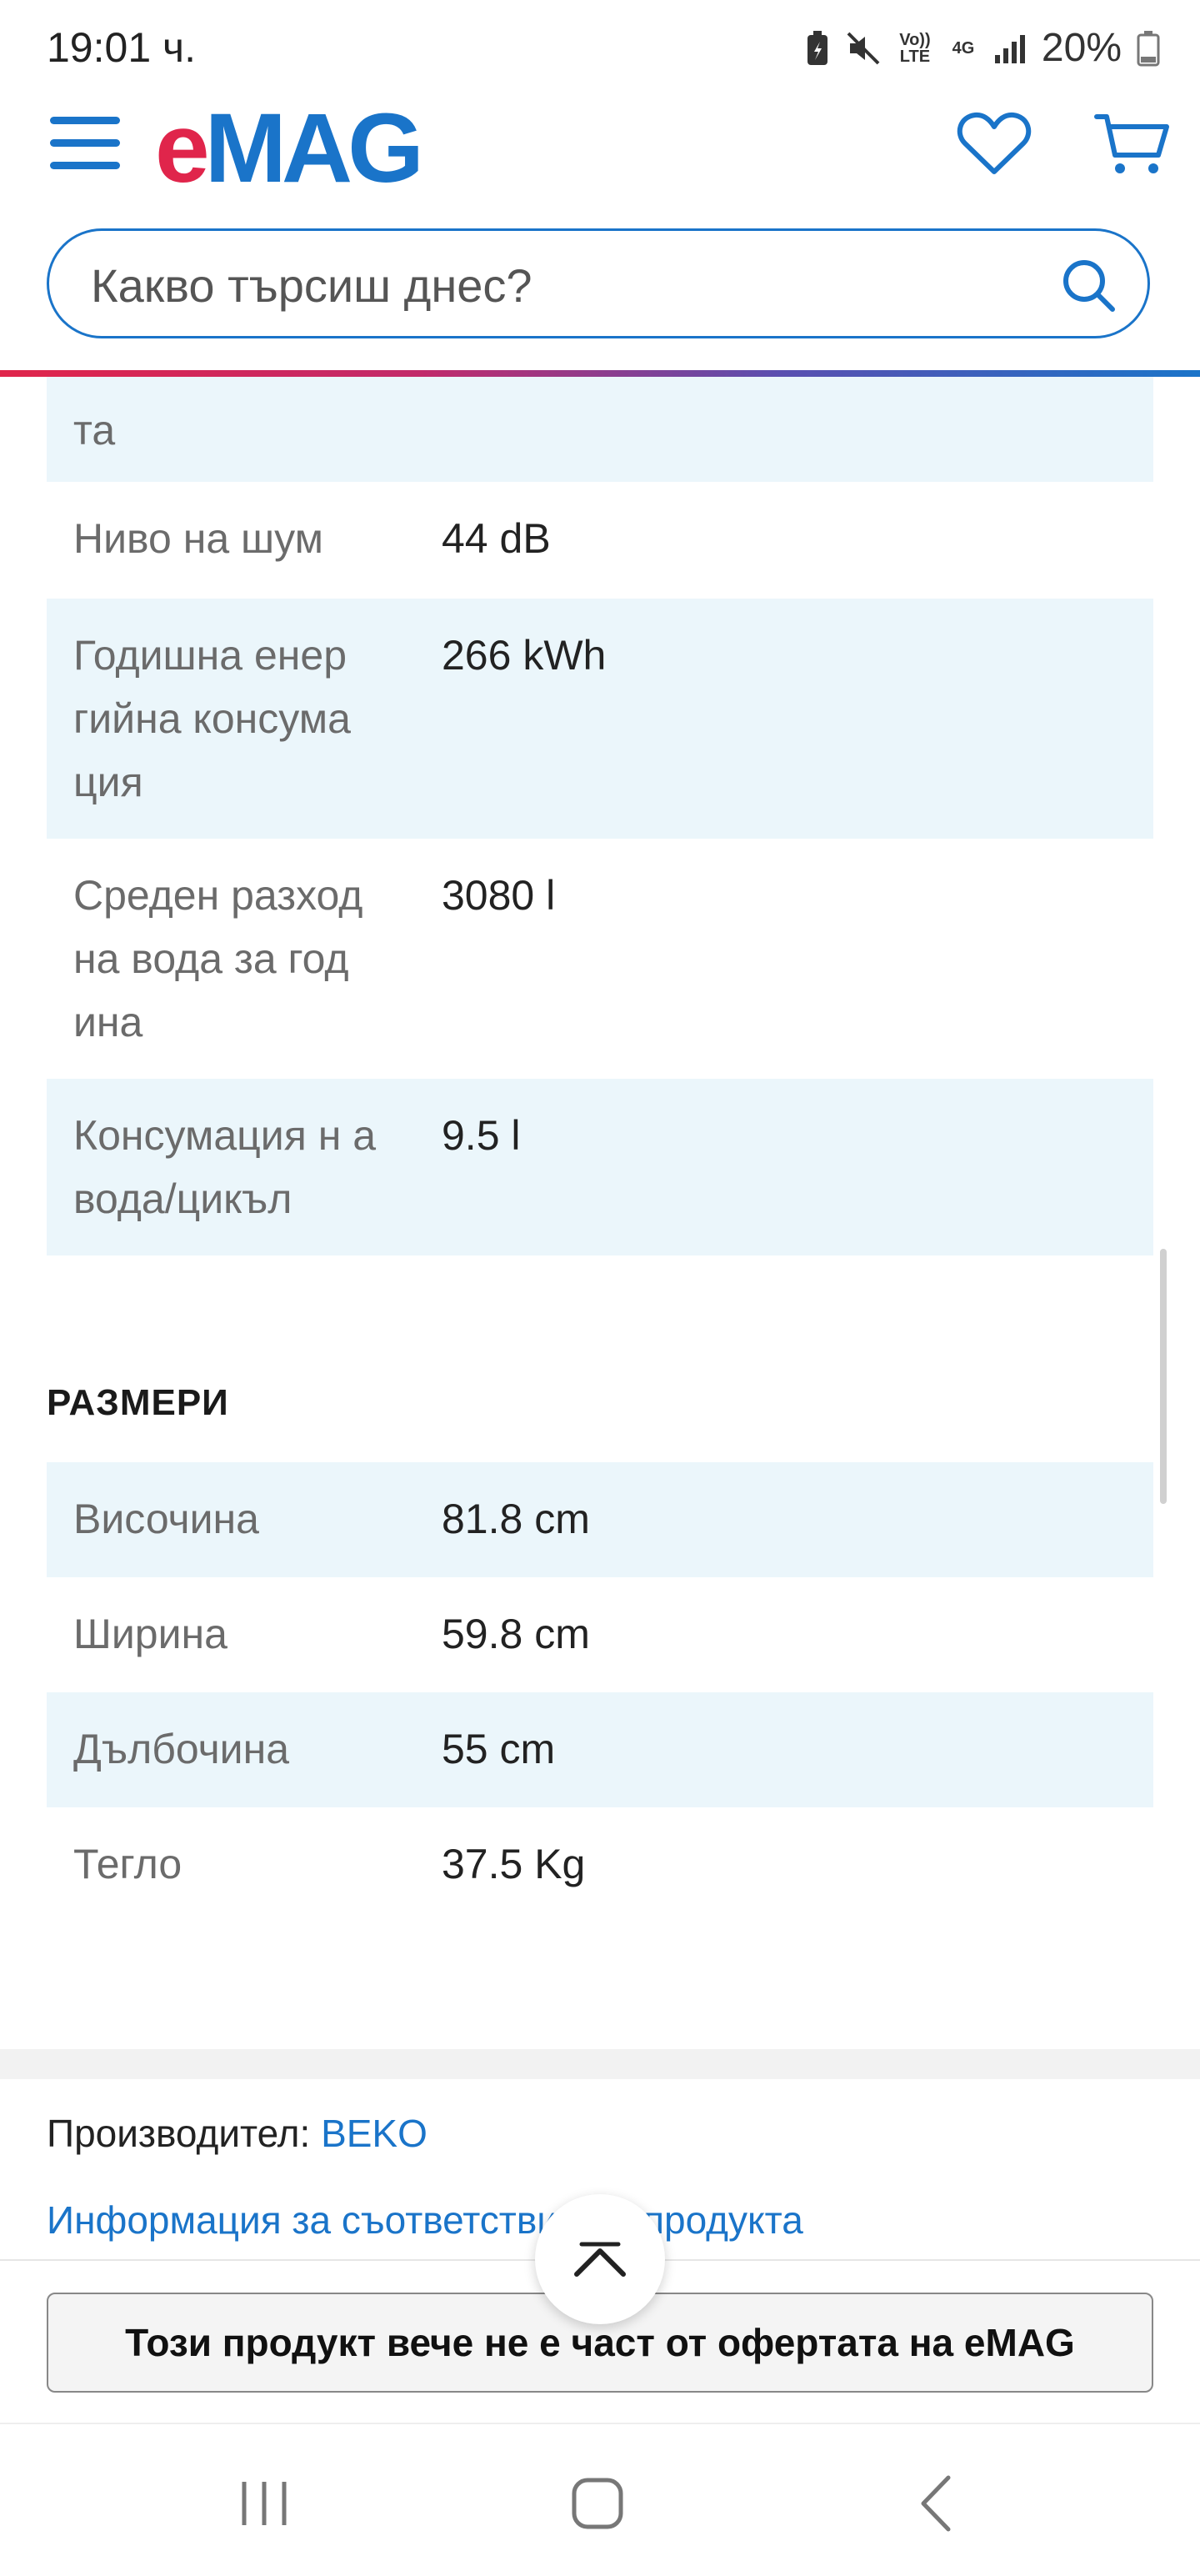 This screenshot has height=2576, width=1200. What do you see at coordinates (1081, 48) in the screenshot?
I see `battery-percent: 20%` at bounding box center [1081, 48].